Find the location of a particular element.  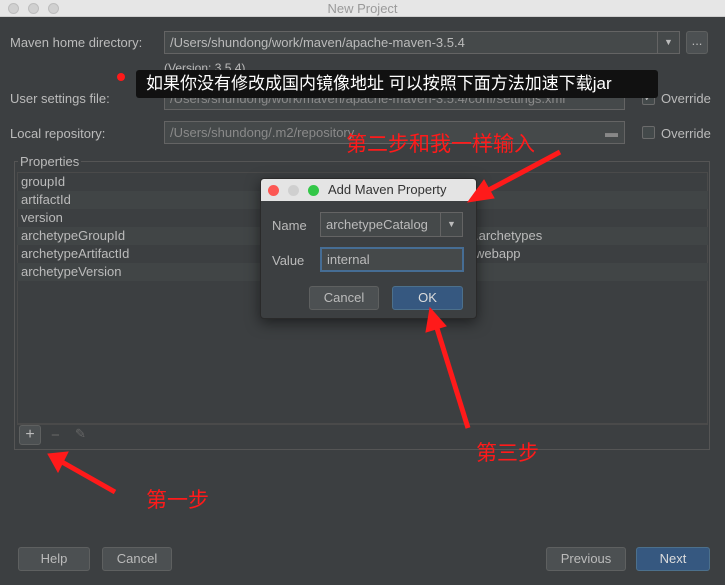

arrow-step1 is located at coordinates (88, 477).